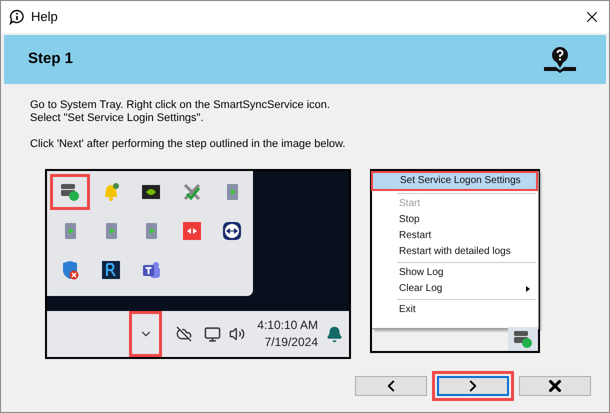 This screenshot has width=610, height=413. I want to click on instruction-text: Click 'Next' after performing the step outlined in the image below., so click(188, 144).